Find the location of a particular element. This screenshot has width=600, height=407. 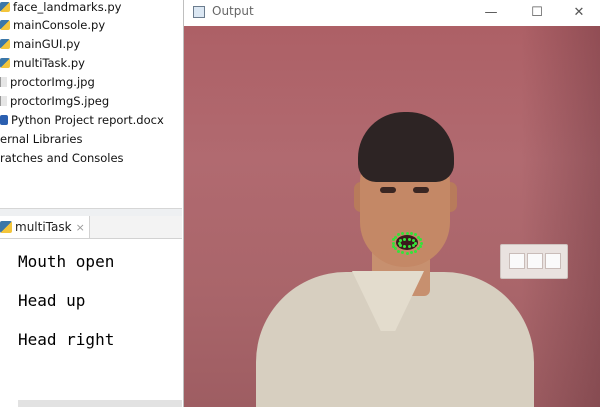

tree-item-mainconsole: mainConsole.py is located at coordinates (52, 25).